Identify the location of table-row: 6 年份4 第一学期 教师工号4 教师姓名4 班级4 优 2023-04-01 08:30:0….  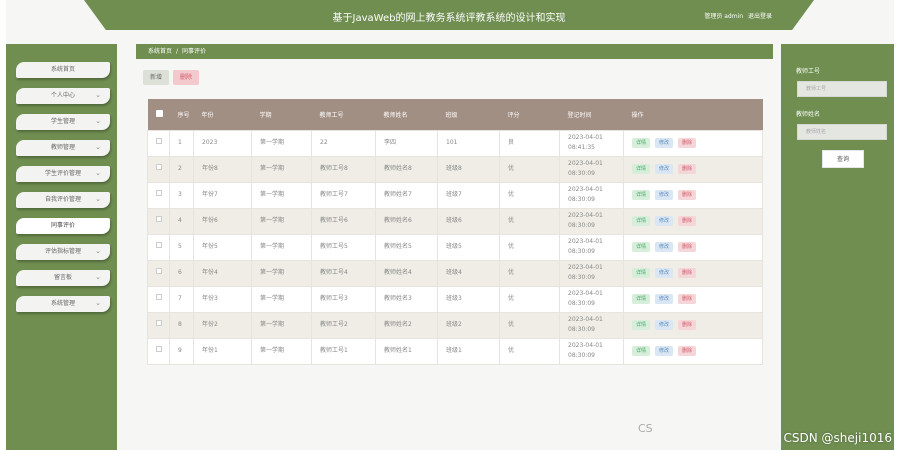
(455, 273).